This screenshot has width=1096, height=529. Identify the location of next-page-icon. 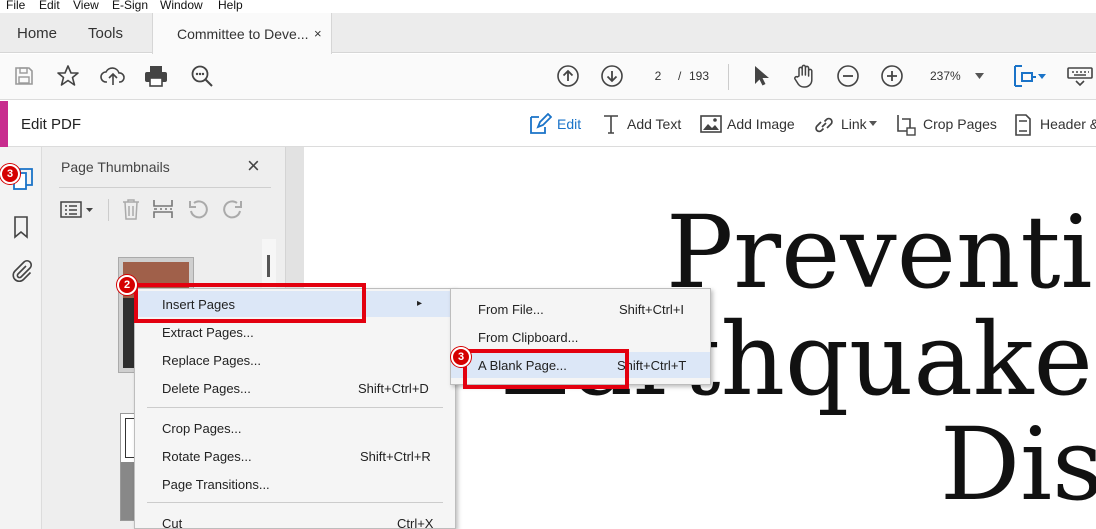
(612, 76).